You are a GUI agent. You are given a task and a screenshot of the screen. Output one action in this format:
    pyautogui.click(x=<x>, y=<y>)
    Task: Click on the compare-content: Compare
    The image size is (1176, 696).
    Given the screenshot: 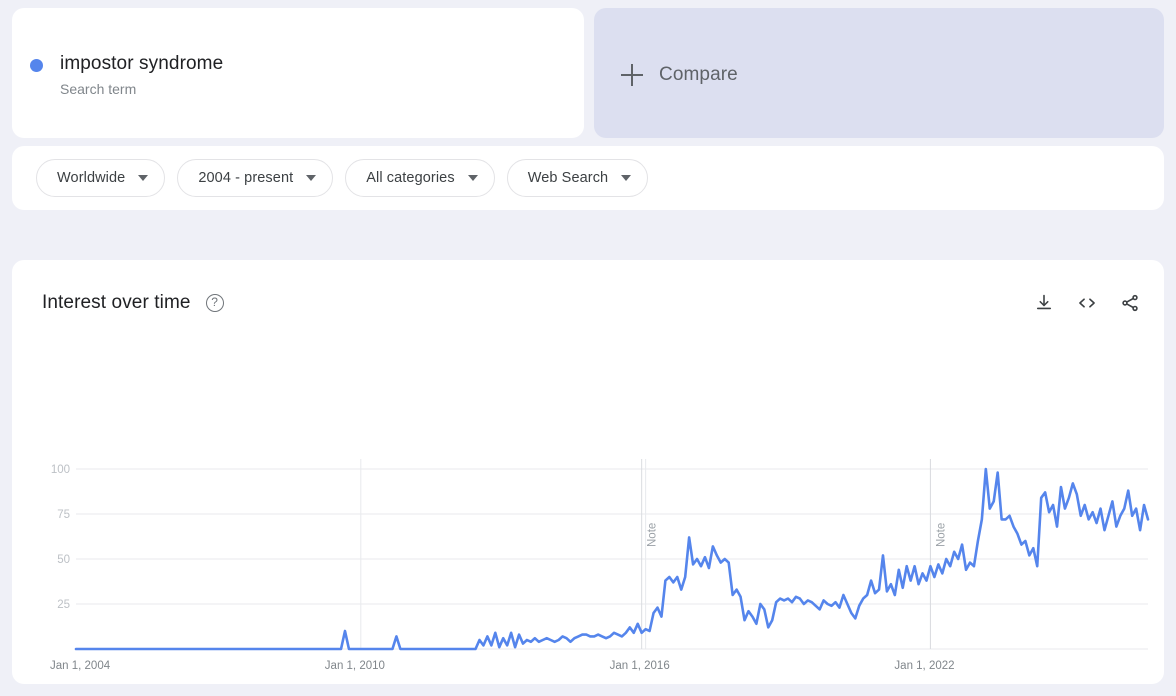 What is the action you would take?
    pyautogui.click(x=679, y=75)
    